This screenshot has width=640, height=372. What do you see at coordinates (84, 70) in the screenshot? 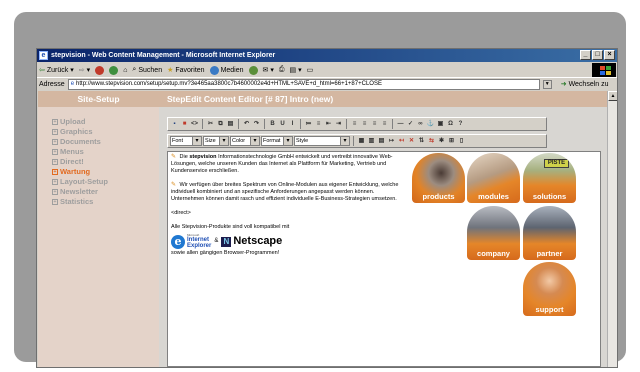
I see `forward-button: ⇨ ▾` at bounding box center [84, 70].